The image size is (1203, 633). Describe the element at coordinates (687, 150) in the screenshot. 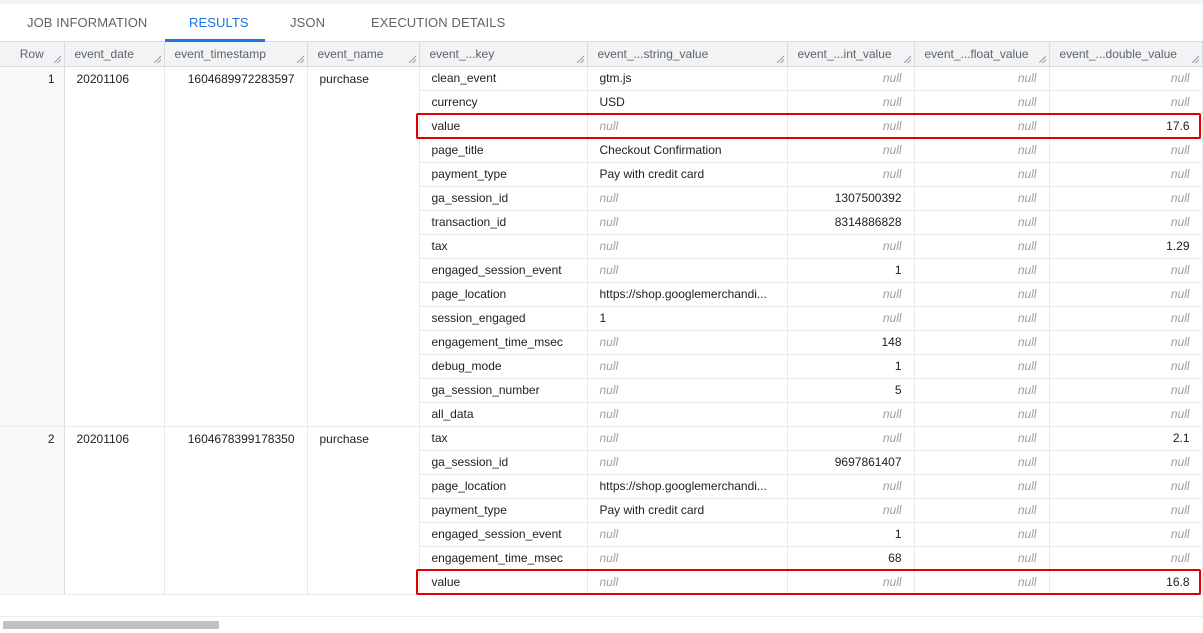

I see `string-value-cell: Checkout Confirmation` at that location.